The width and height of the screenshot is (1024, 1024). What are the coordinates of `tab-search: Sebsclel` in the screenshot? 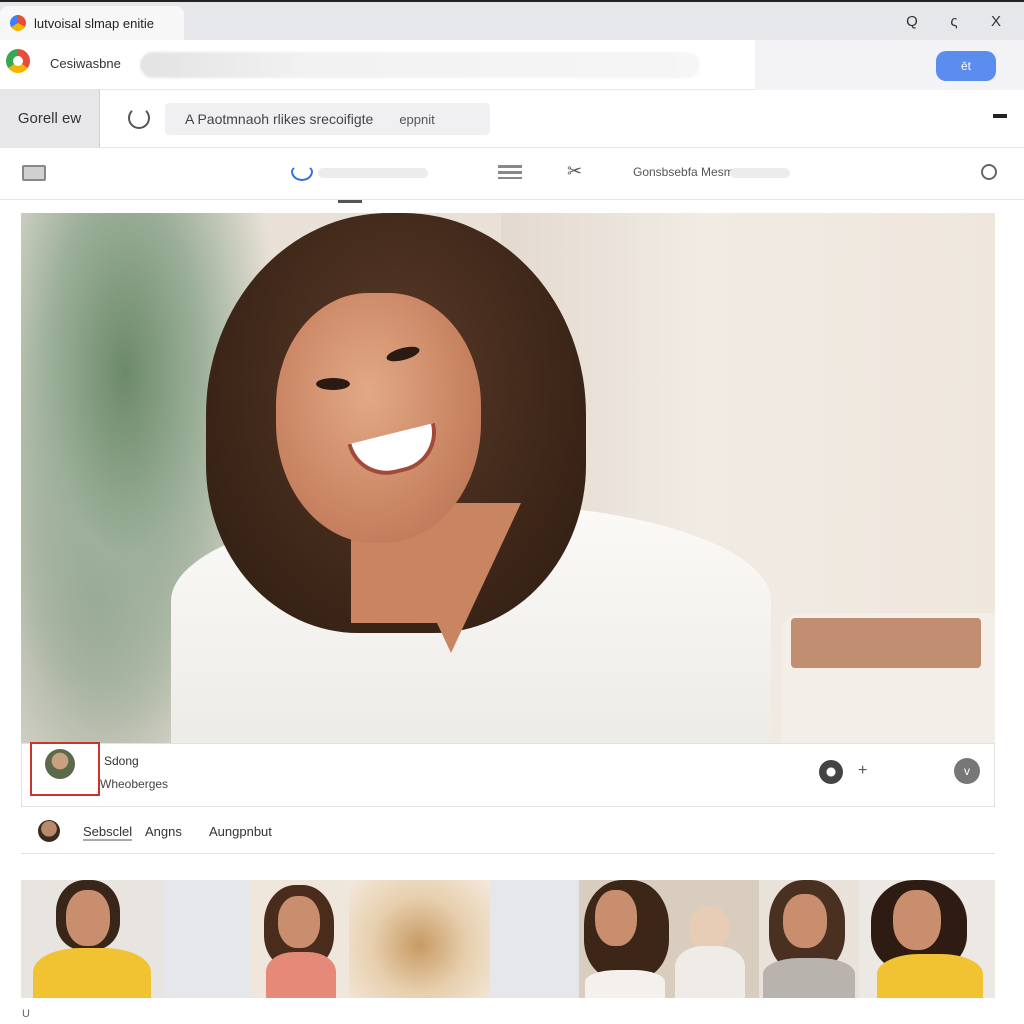 It's located at (108, 832).